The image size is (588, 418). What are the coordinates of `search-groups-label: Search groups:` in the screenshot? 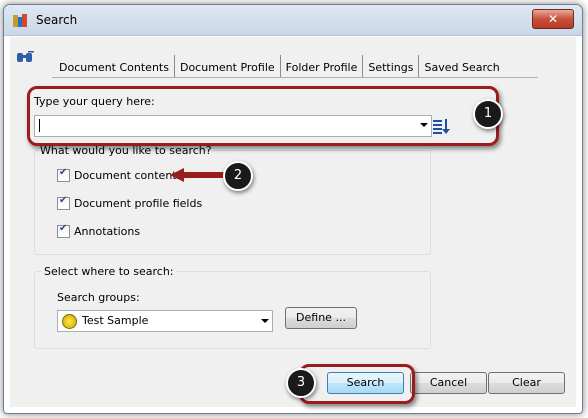 It's located at (98, 297).